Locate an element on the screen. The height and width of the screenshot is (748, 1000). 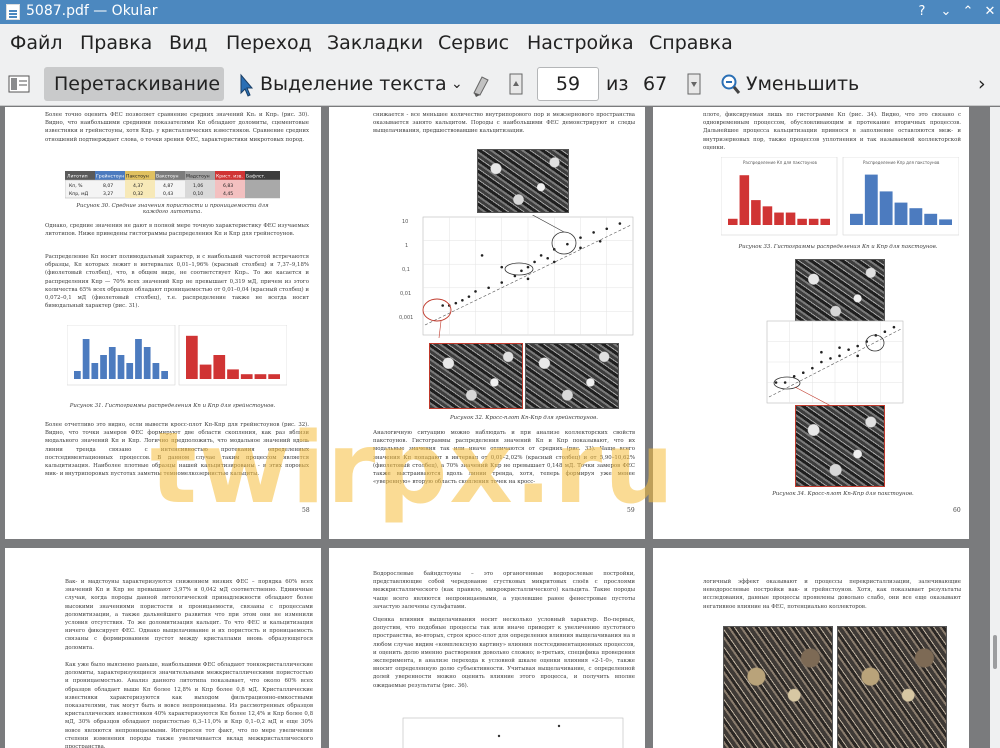
browse-tool-button: Перетаскивание is located at coordinates (134, 84).